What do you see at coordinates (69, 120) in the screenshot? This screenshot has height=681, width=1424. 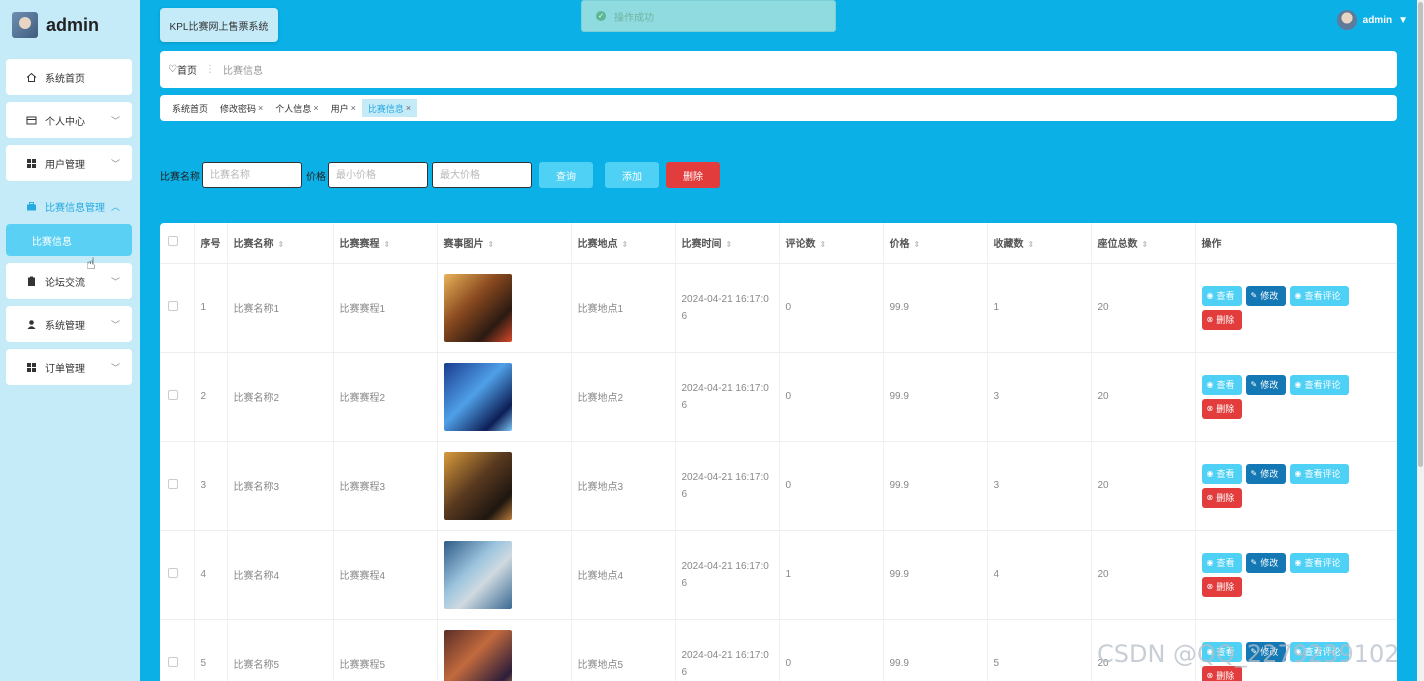 I see `sidebar-item-personal: 个人中心 ﹀` at bounding box center [69, 120].